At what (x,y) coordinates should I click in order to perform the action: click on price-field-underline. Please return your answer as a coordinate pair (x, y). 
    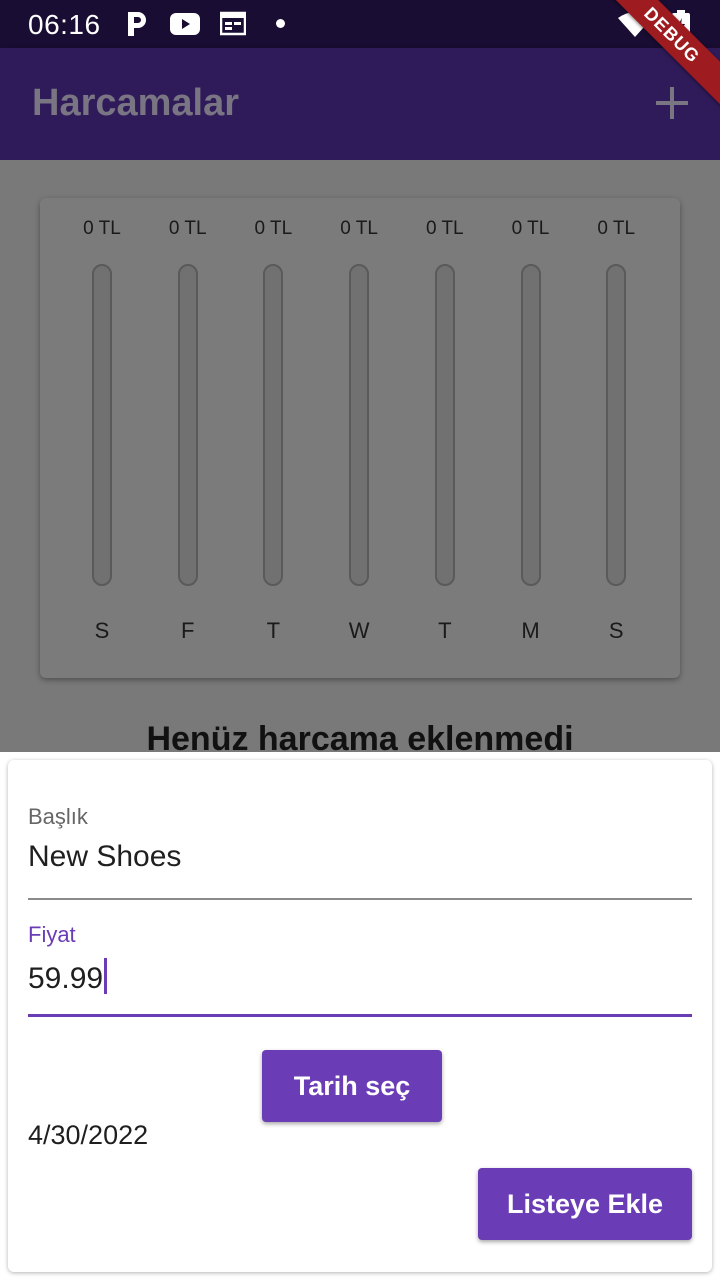
    Looking at the image, I should click on (360, 1015).